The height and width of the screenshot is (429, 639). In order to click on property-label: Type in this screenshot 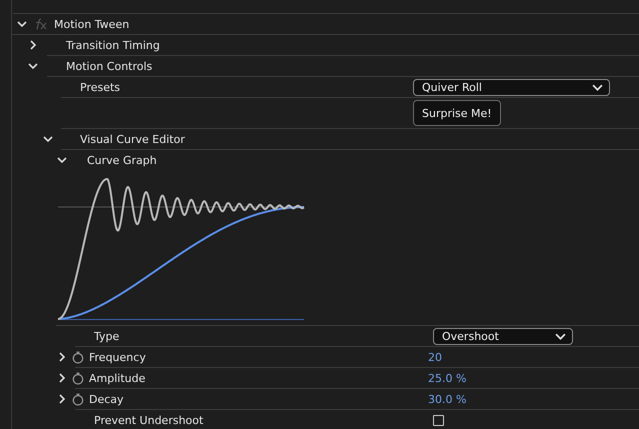, I will do `click(106, 336)`.